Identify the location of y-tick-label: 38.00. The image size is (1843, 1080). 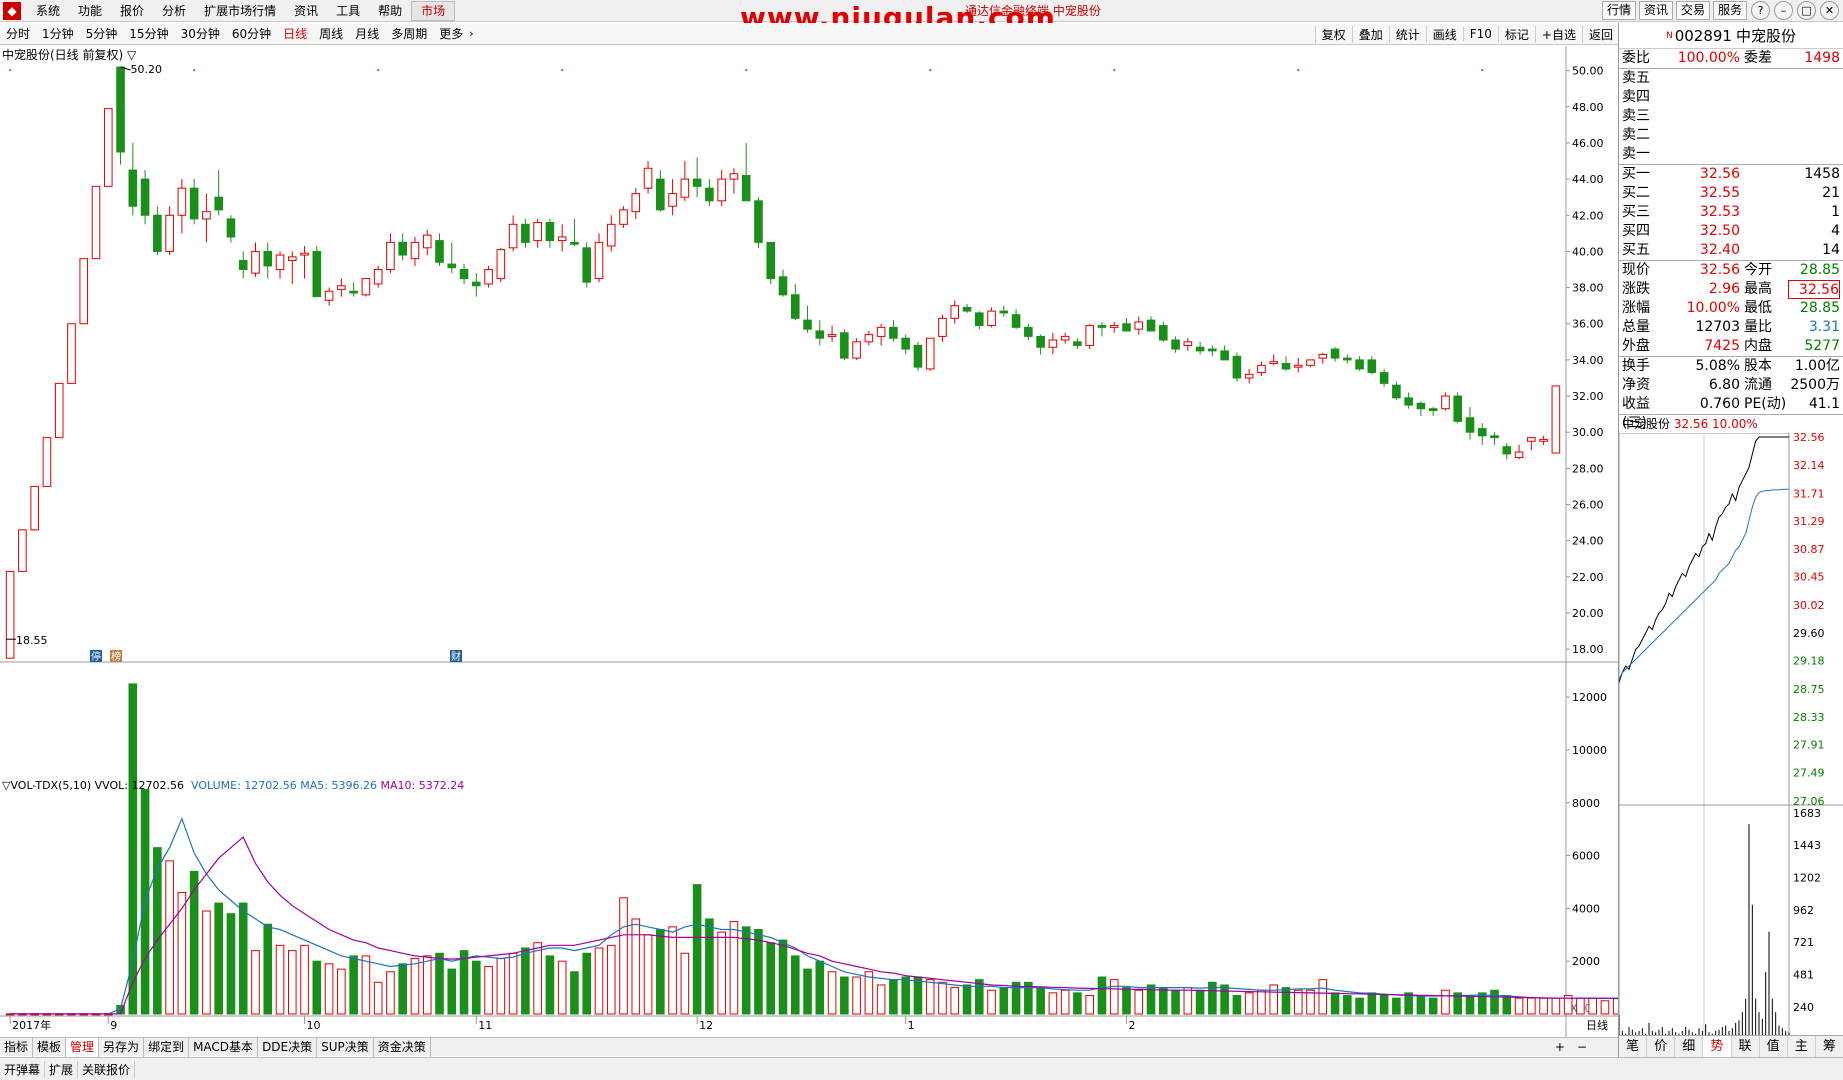
(1588, 288).